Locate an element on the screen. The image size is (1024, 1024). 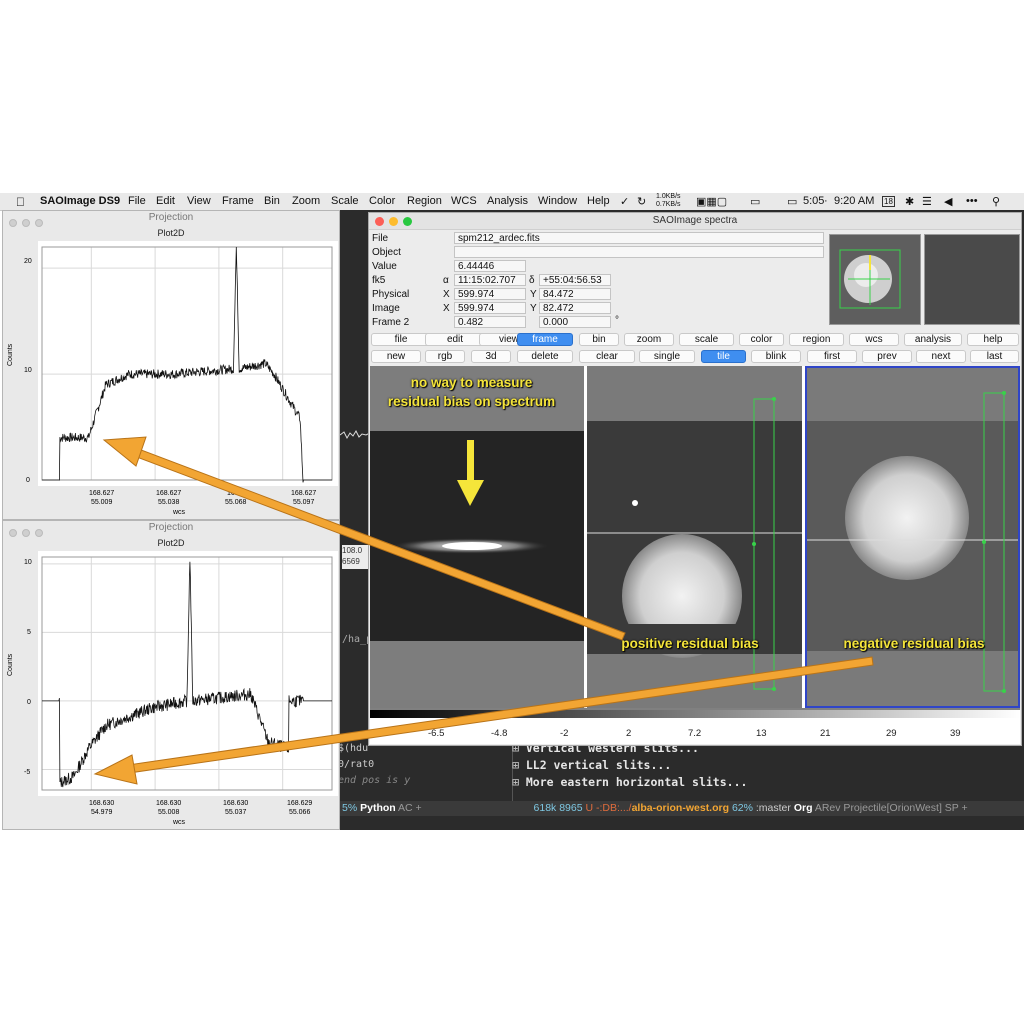
btn-scale: scale is located at coordinates (706, 339).